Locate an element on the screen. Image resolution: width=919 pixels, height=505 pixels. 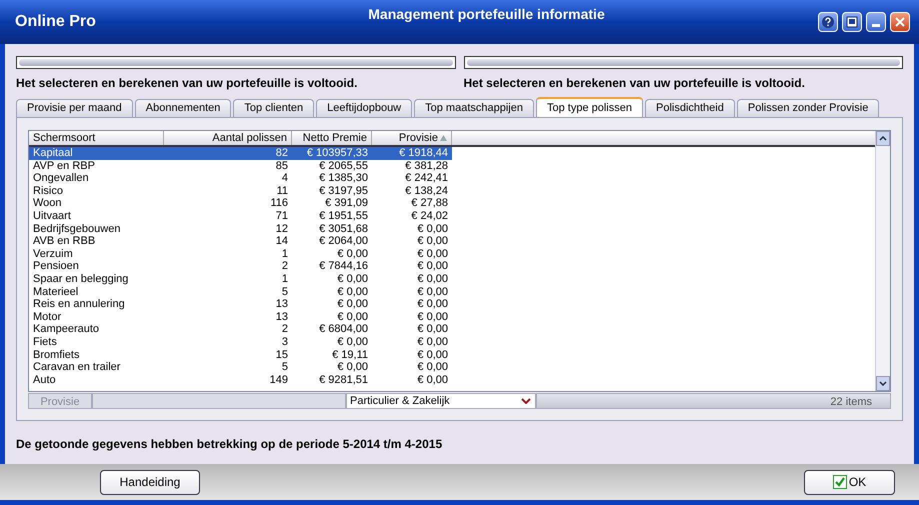
column-header: Provisie is located at coordinates (412, 138).